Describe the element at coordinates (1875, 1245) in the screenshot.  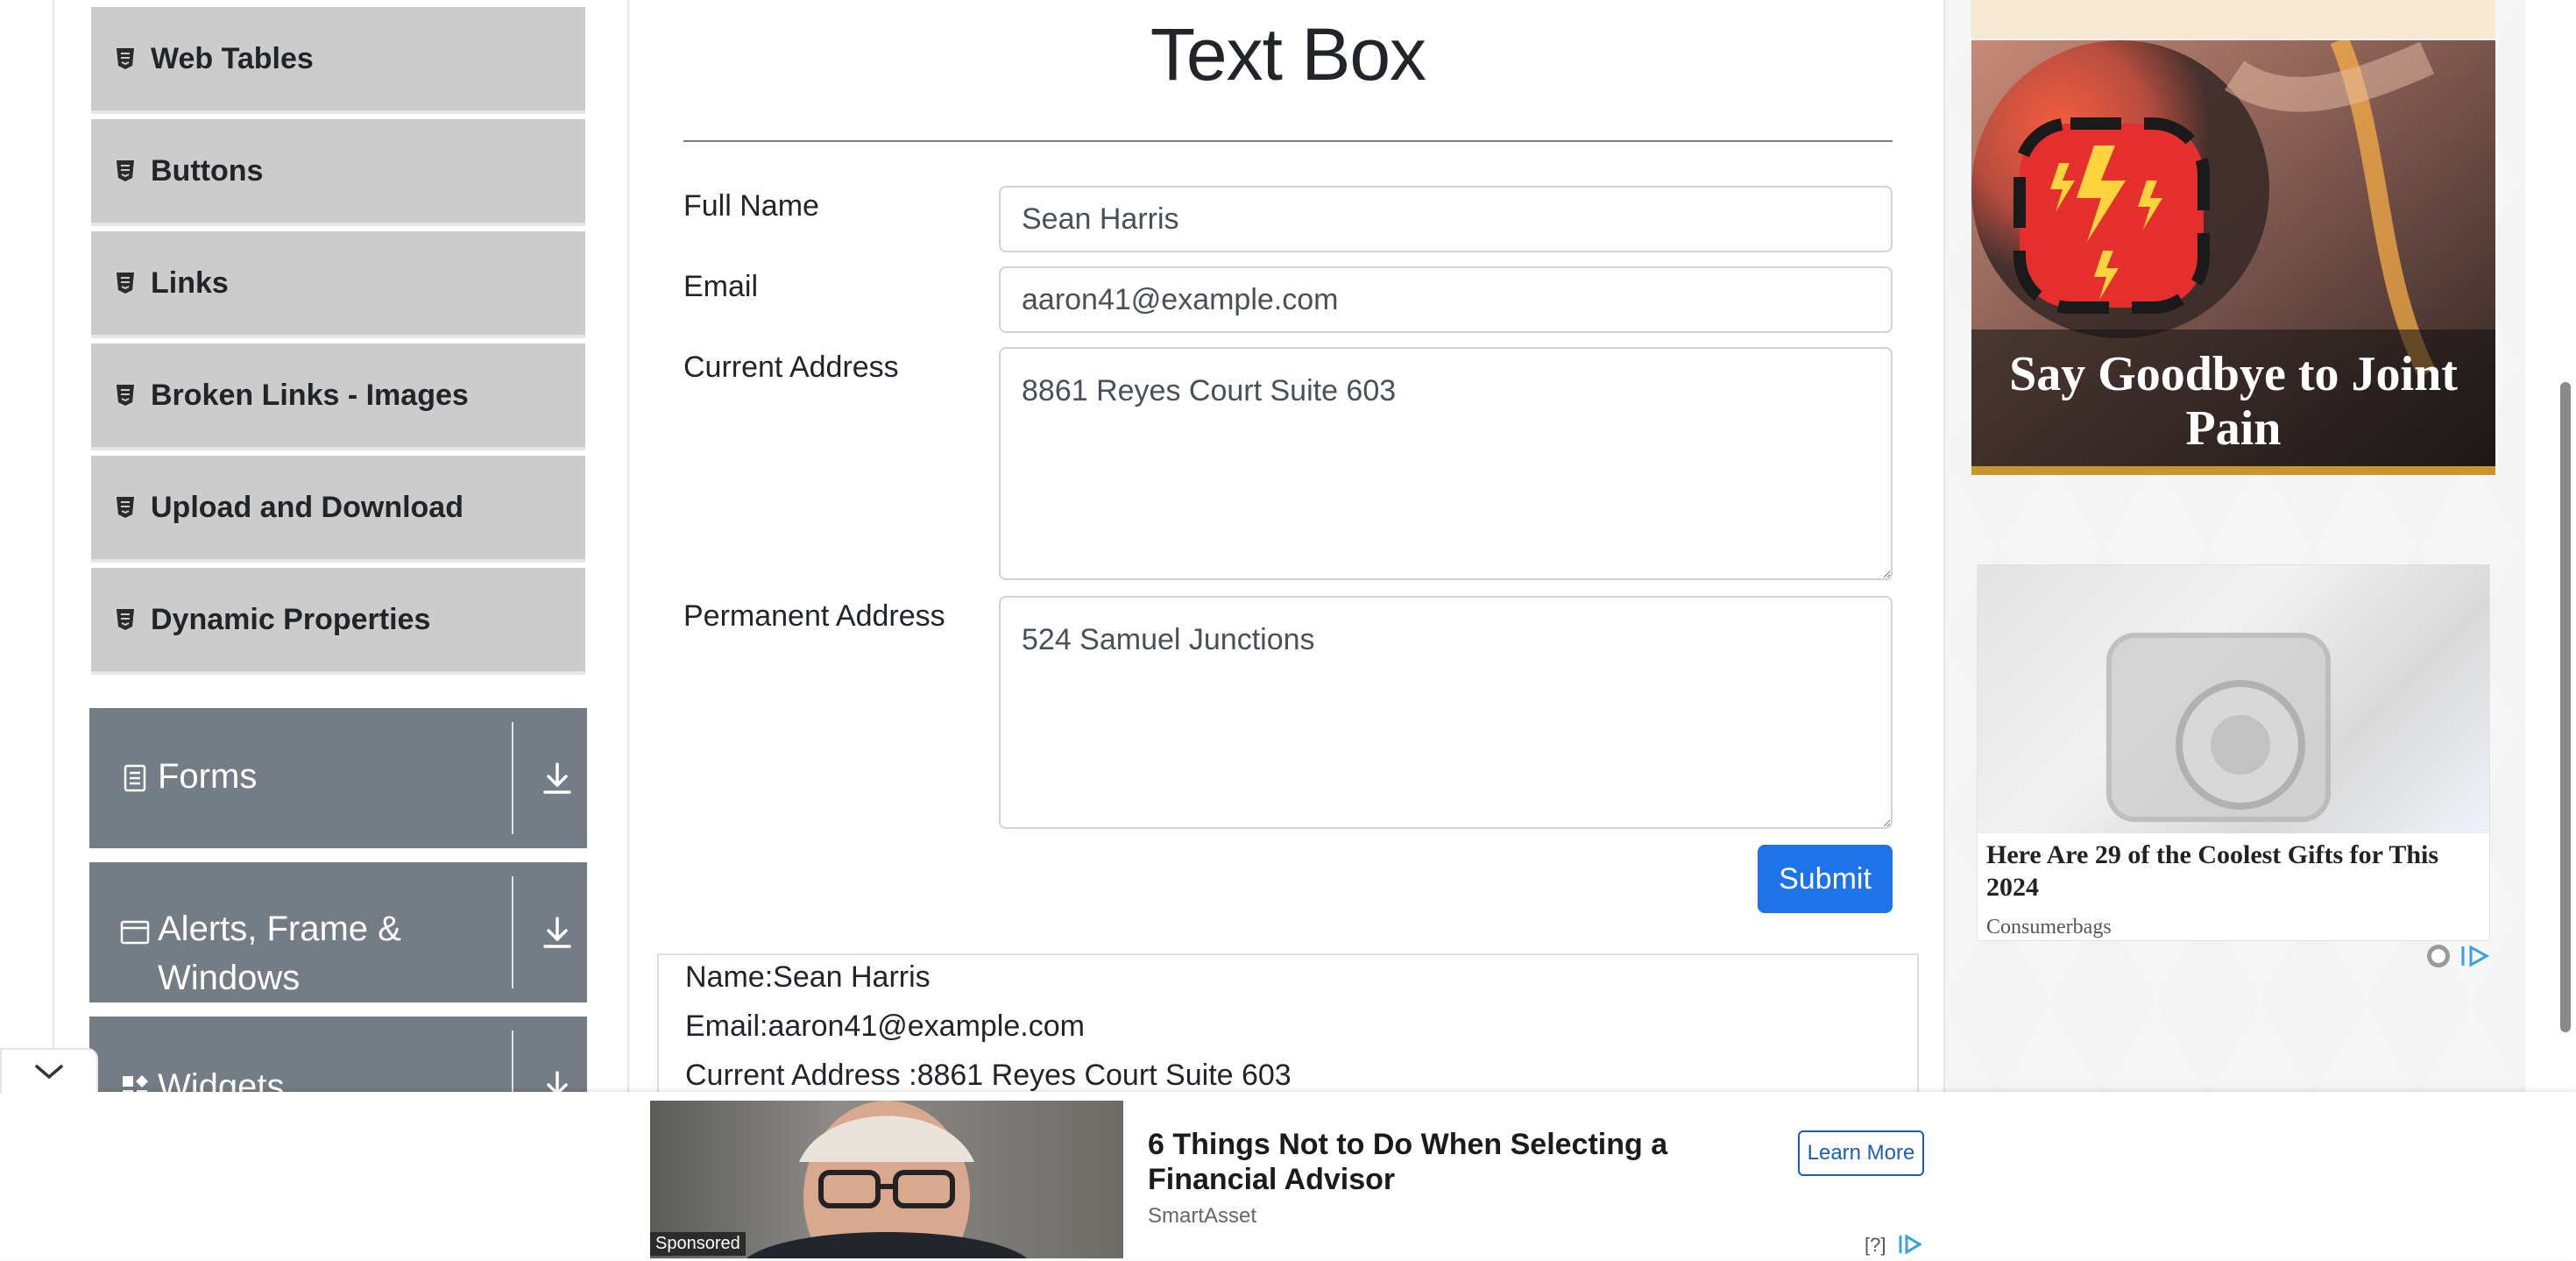
I see `ad-help-link: [?]` at that location.